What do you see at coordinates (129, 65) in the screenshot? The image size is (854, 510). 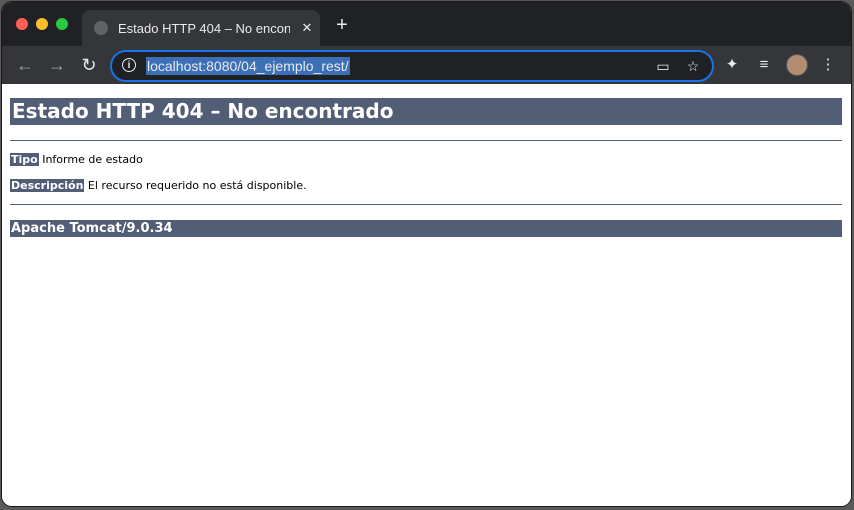 I see `info-icon: i` at bounding box center [129, 65].